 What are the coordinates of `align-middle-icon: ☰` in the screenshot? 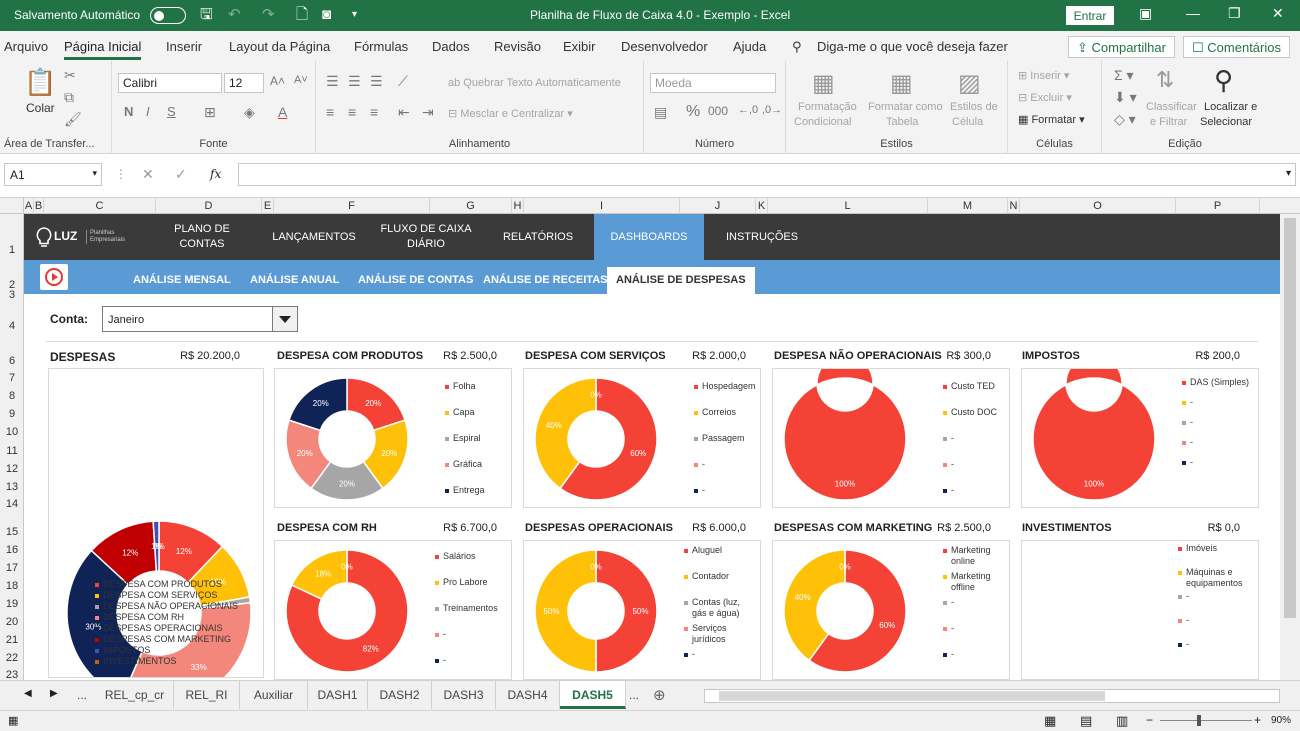 It's located at (354, 81).